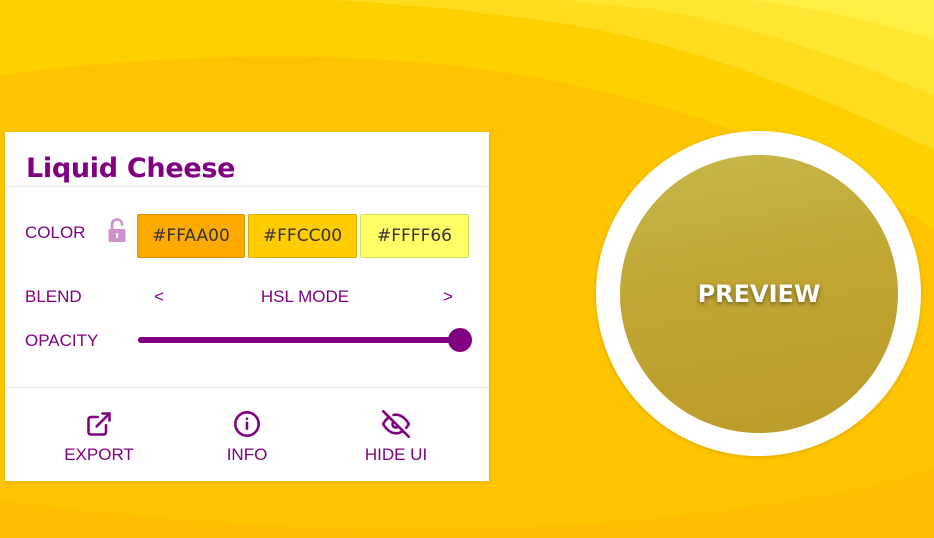  I want to click on color-swatch-3: #FFFF66, so click(414, 236).